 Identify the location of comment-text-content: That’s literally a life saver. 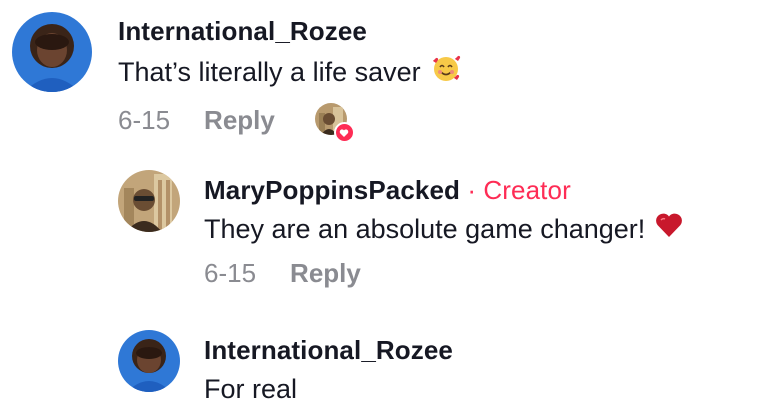
(269, 72).